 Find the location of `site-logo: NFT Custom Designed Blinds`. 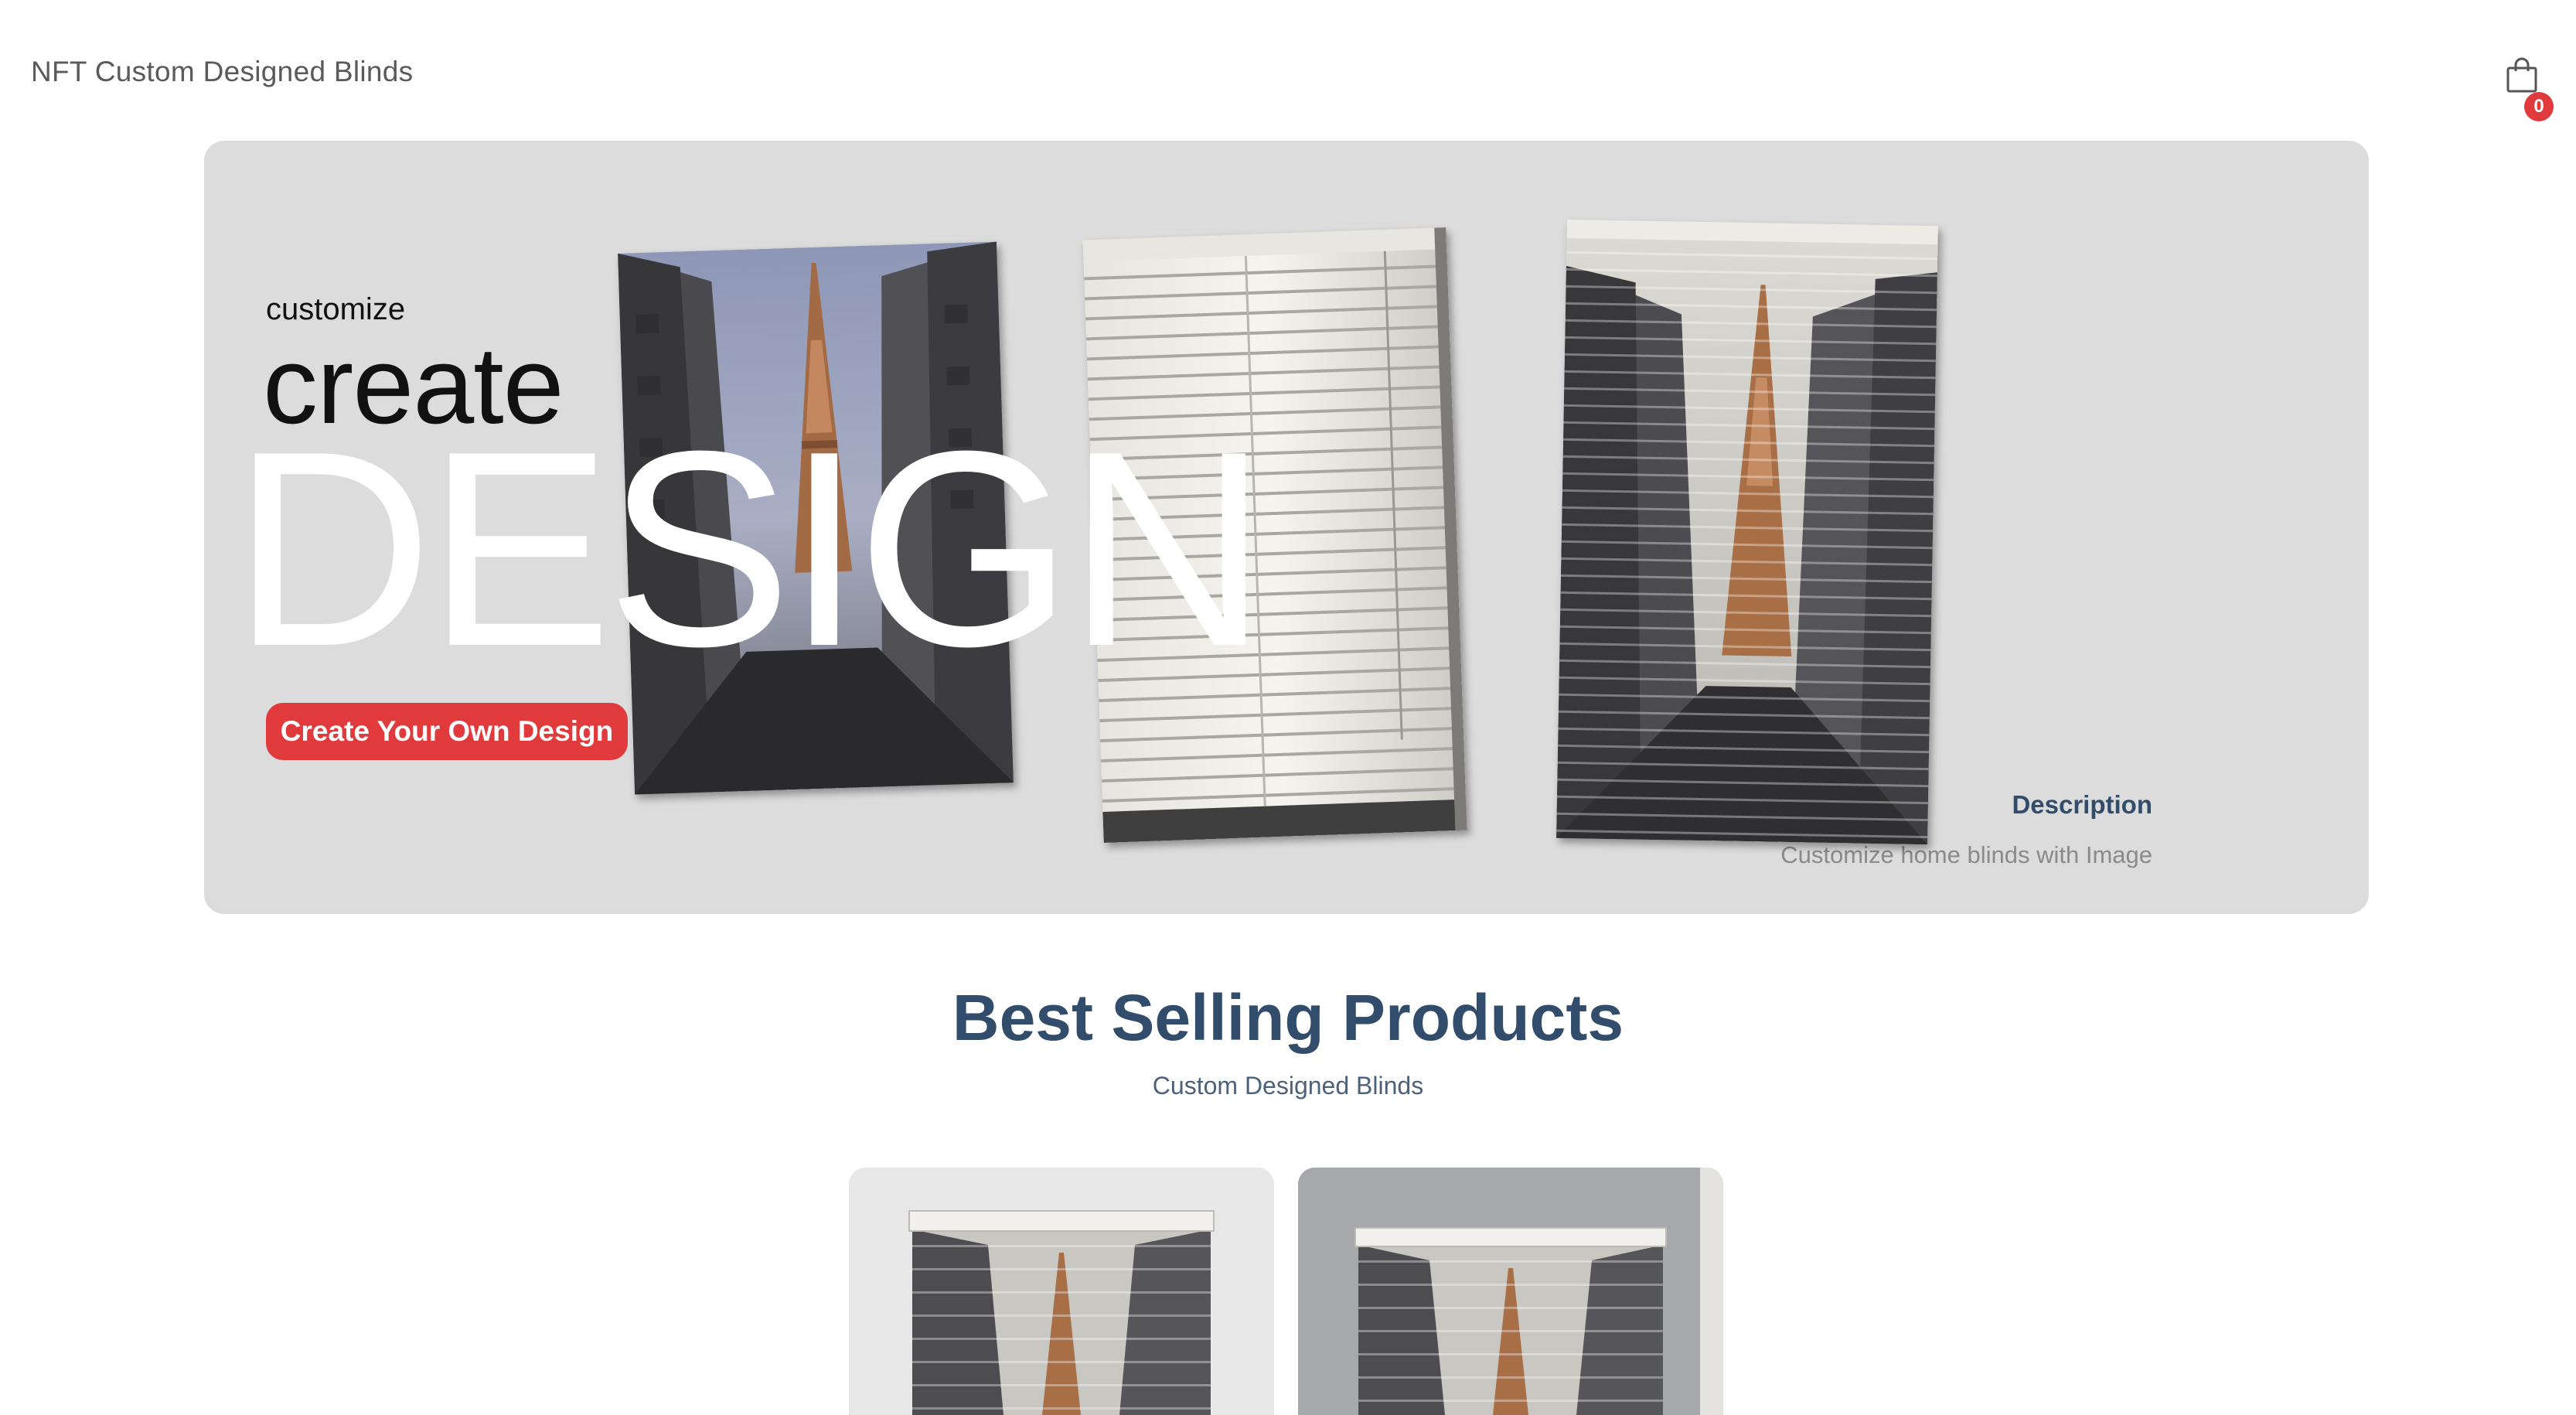

site-logo: NFT Custom Designed Blinds is located at coordinates (222, 72).